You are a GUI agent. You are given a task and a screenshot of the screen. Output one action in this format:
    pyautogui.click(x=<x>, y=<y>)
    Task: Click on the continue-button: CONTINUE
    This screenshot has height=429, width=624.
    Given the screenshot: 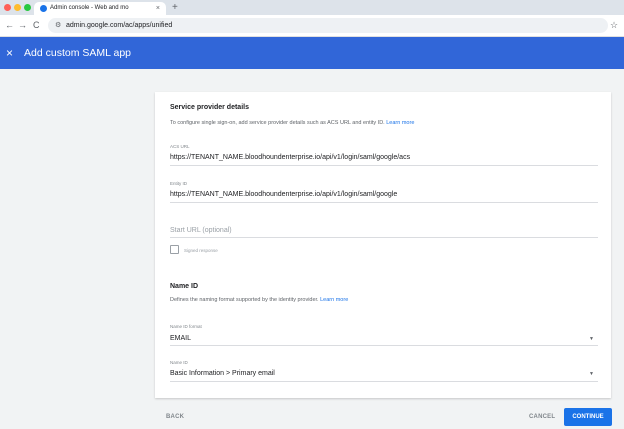 What is the action you would take?
    pyautogui.click(x=588, y=417)
    